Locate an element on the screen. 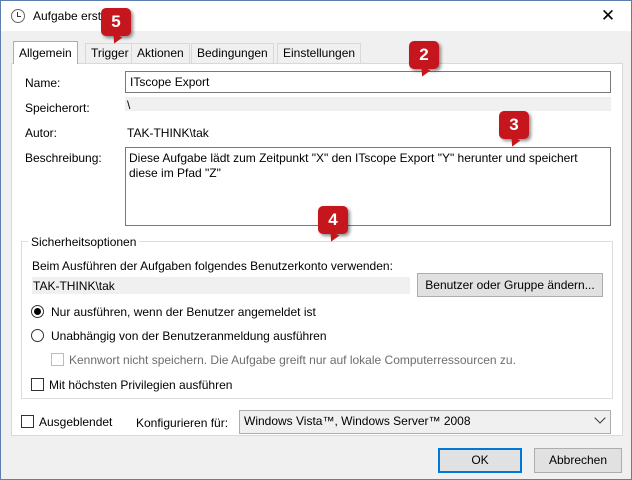 The image size is (632, 480). cancel-button: Abbrechen is located at coordinates (578, 460).